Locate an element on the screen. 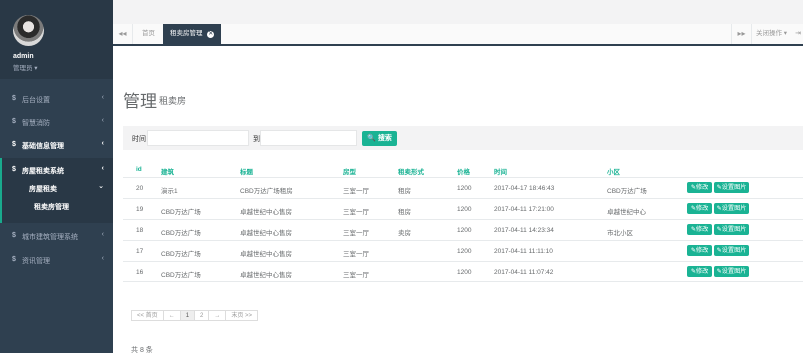  pager-first-button: << 首页 is located at coordinates (148, 315).